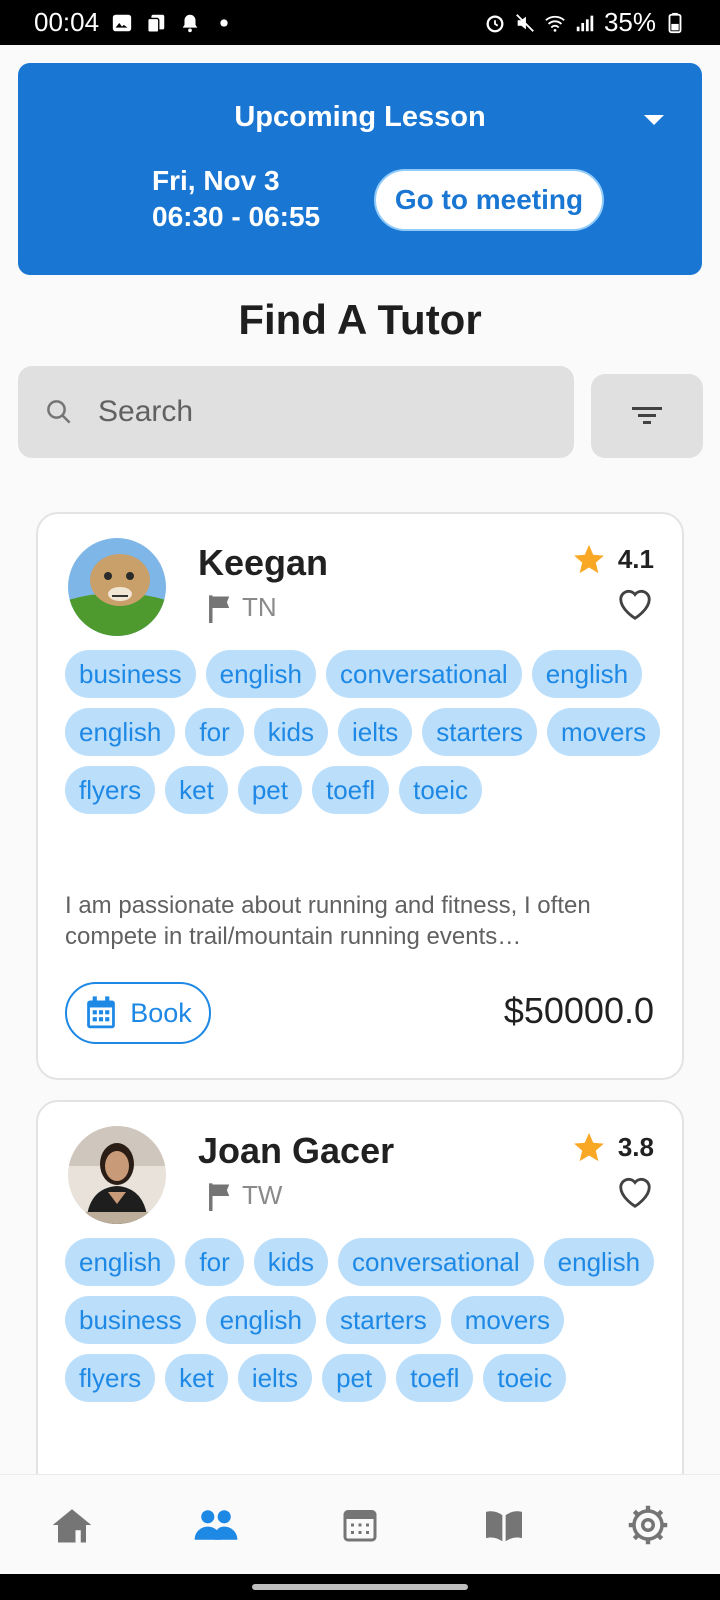 The image size is (720, 1600). I want to click on tutor-country: TW, so click(244, 1195).